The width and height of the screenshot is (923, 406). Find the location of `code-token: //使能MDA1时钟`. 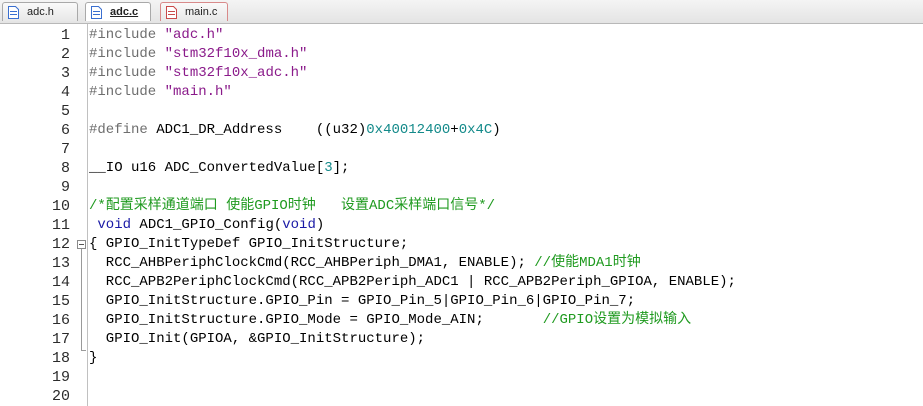

code-token: //使能MDA1时钟 is located at coordinates (587, 263).